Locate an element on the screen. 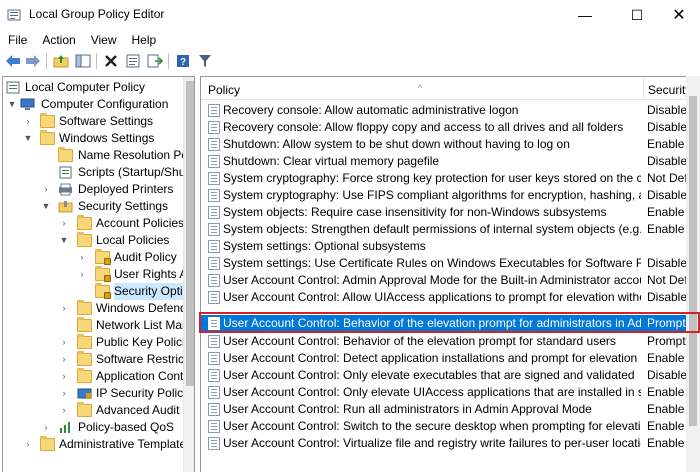  menu-file: File is located at coordinates (17, 40).